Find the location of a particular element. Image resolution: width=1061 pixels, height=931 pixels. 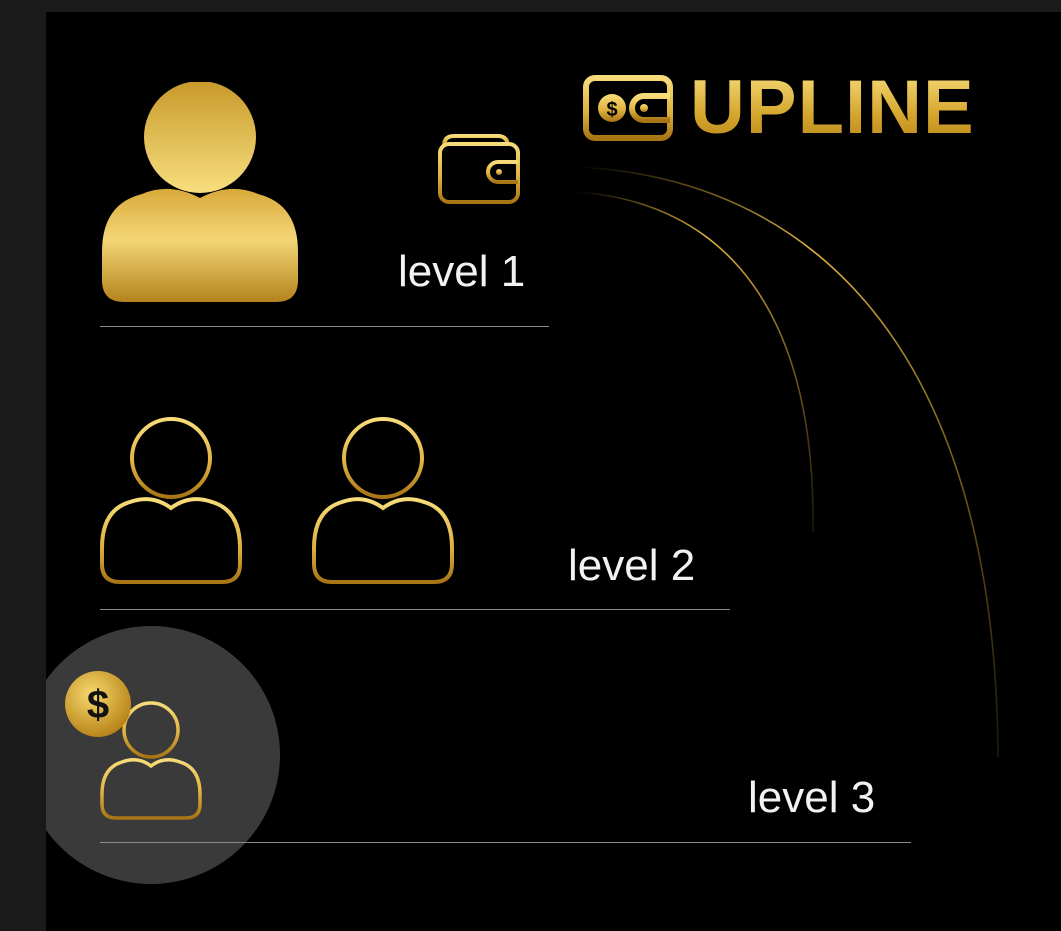

level3-divider is located at coordinates (505, 842).